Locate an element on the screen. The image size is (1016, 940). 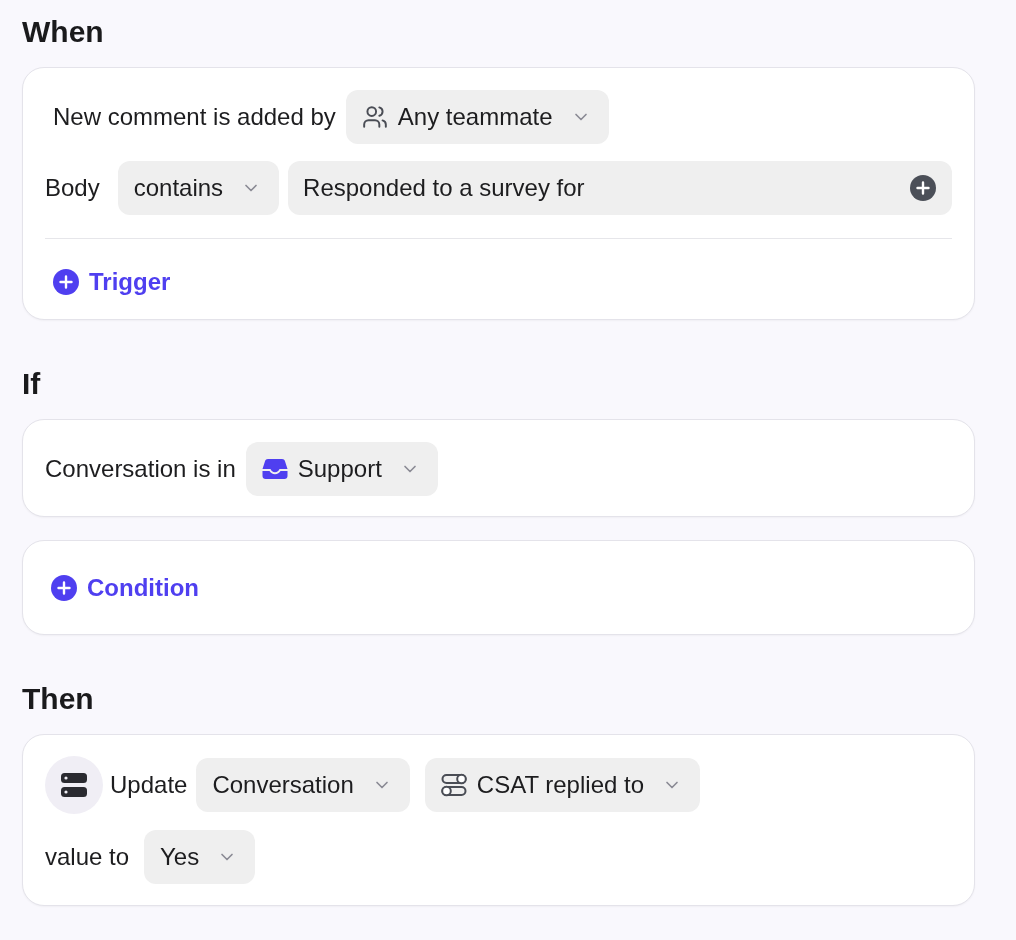
add-trigger-button: Trigger is located at coordinates (112, 282).